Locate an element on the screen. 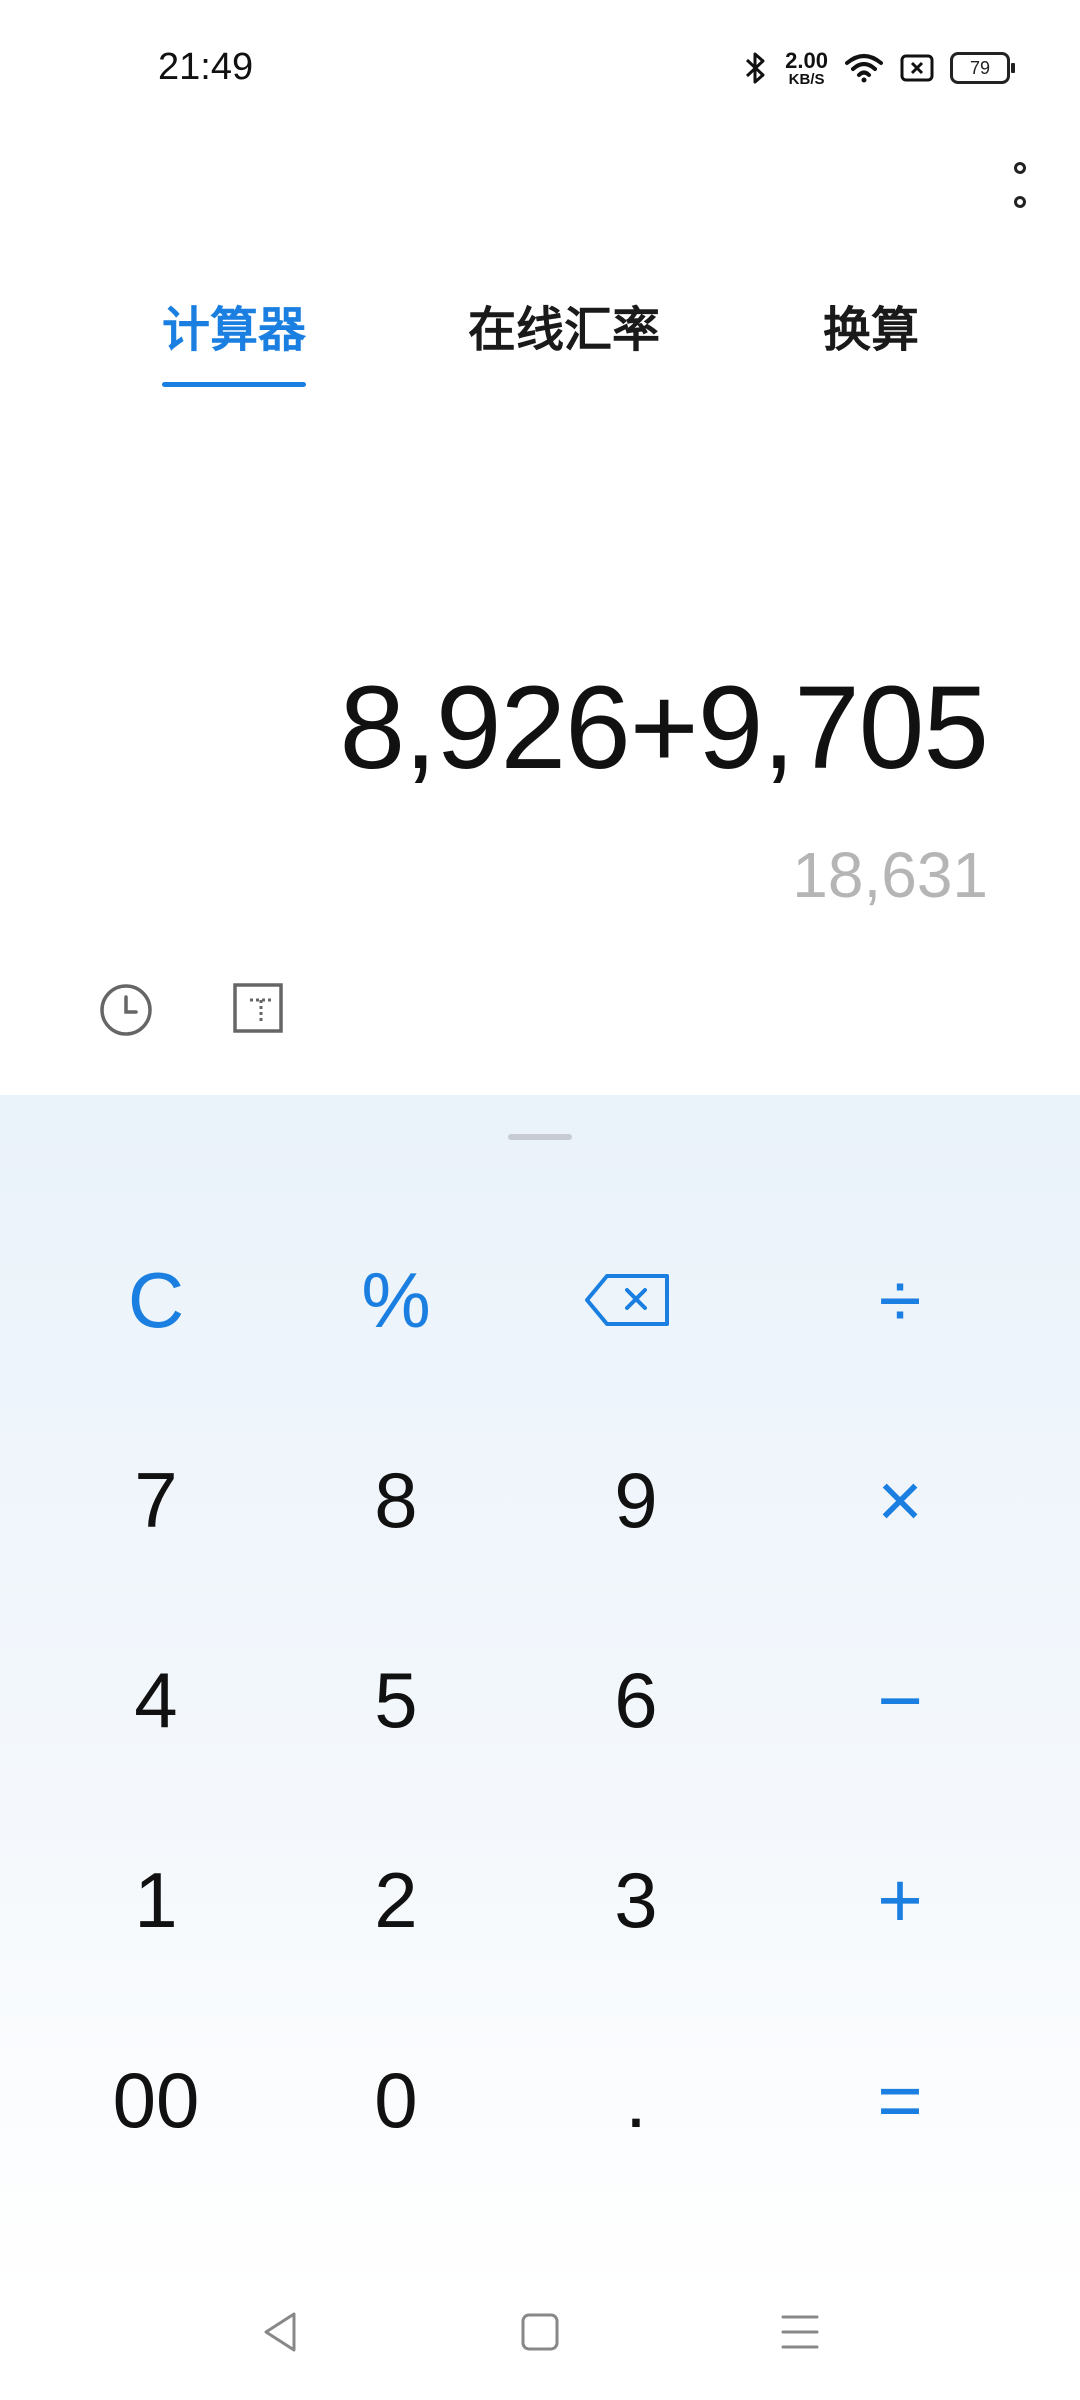  key-decimal: . is located at coordinates (636, 2100).